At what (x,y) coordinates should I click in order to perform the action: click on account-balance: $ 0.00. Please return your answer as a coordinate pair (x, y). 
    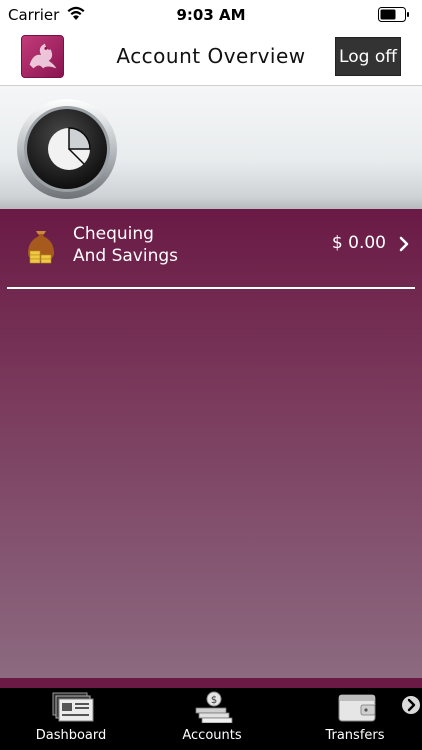
    Looking at the image, I should click on (358, 243).